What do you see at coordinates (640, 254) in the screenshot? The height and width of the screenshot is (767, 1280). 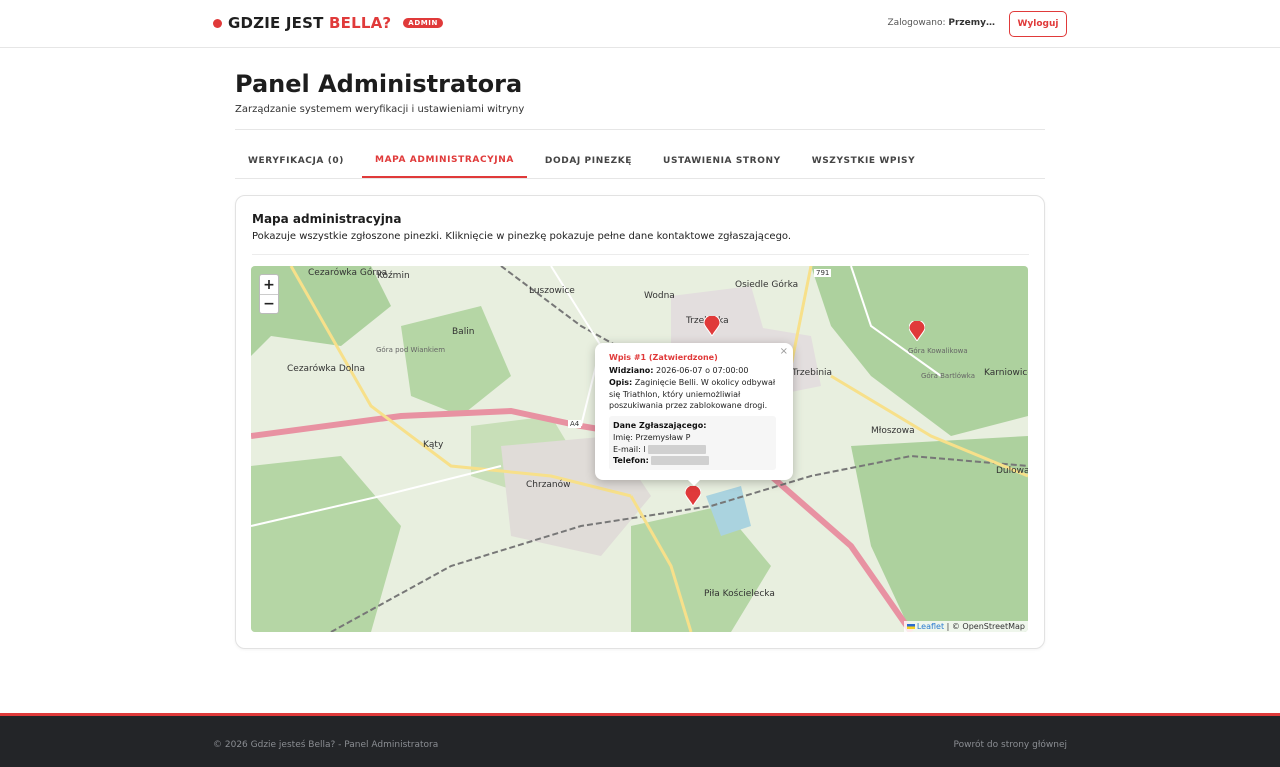 I see `card-divider` at bounding box center [640, 254].